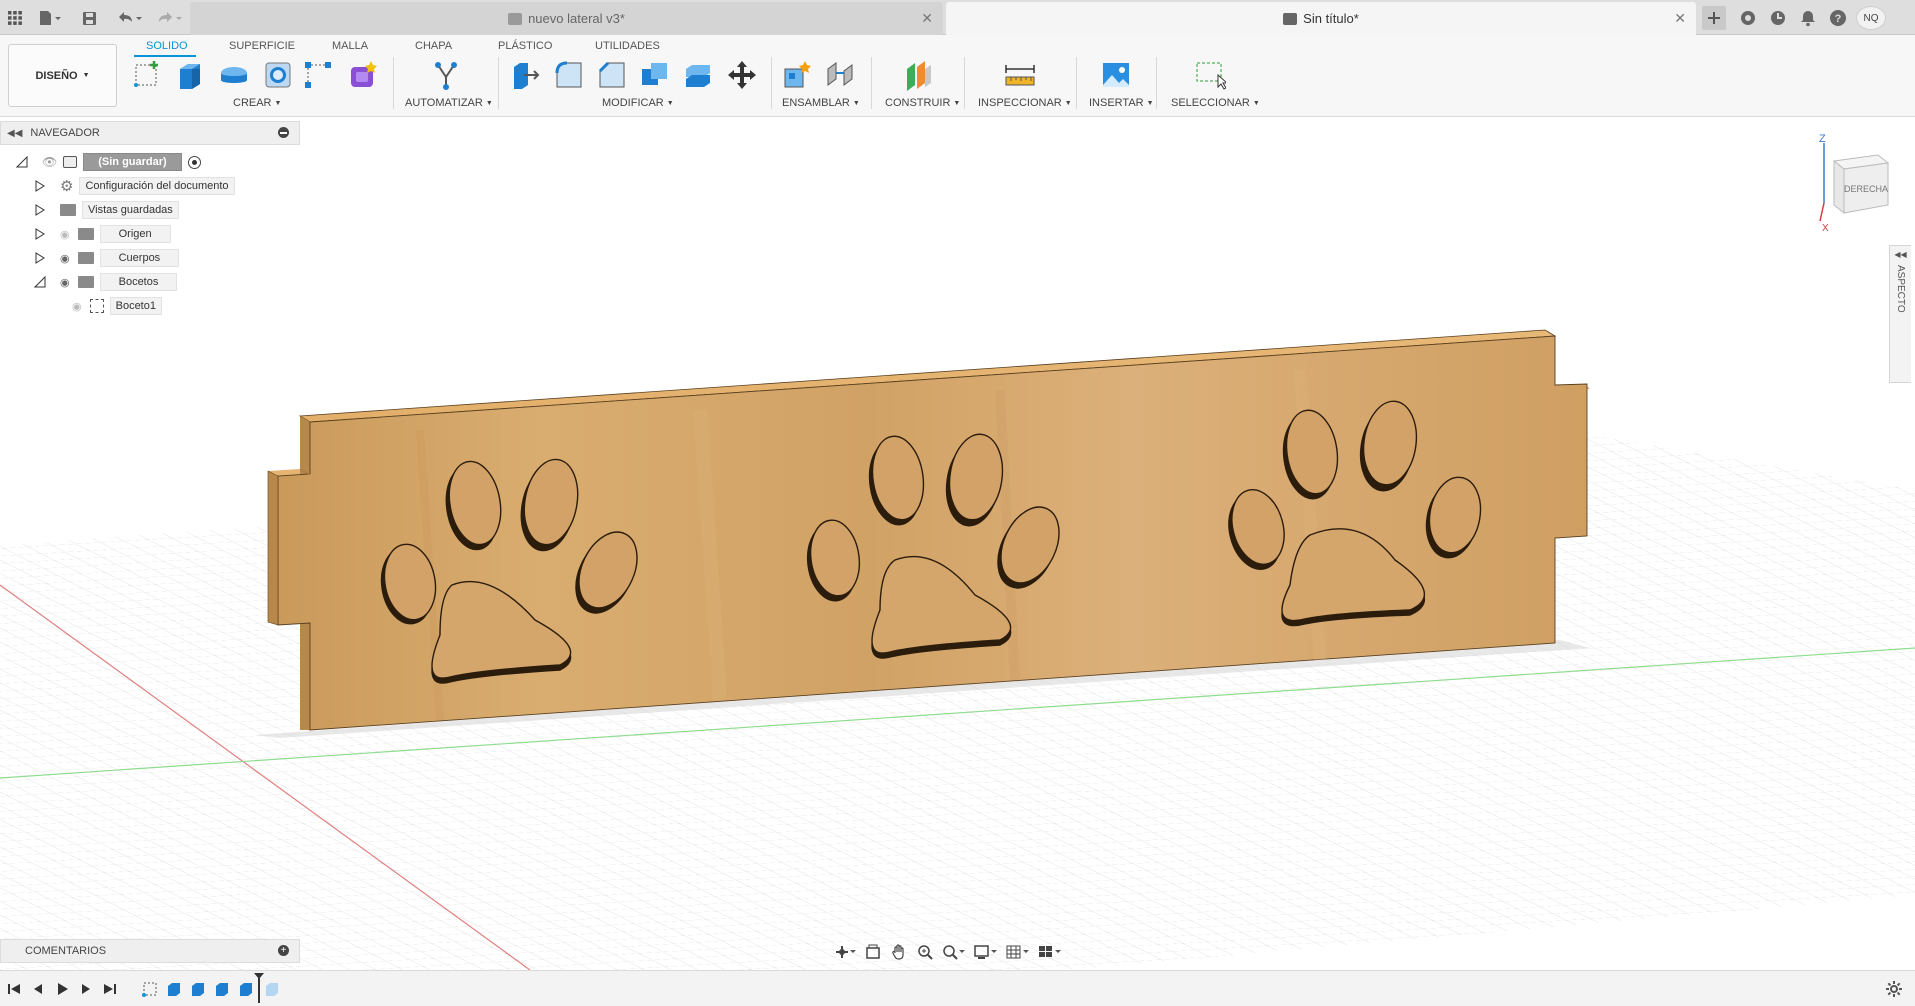 The width and height of the screenshot is (1915, 1006). I want to click on measure-icon, so click(1020, 75).